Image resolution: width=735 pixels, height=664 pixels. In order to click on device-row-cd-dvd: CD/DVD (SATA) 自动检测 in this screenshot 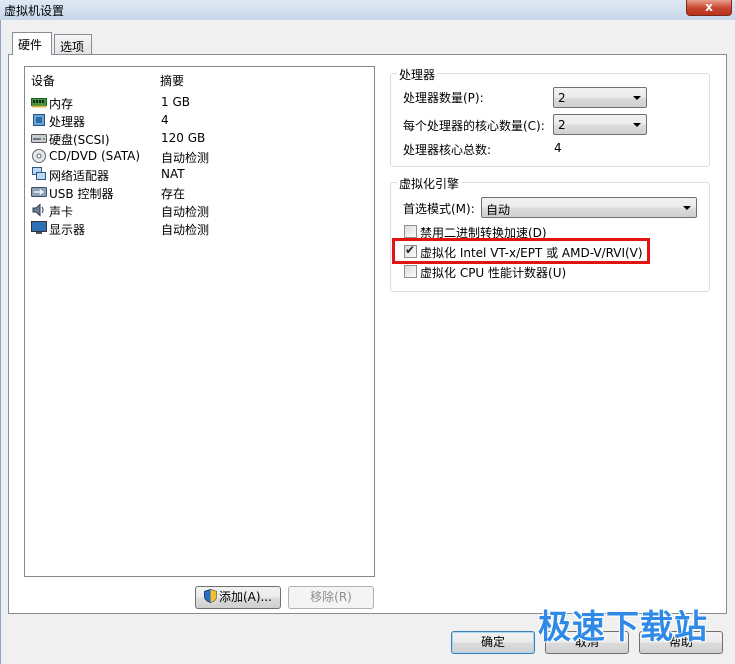, I will do `click(200, 156)`.